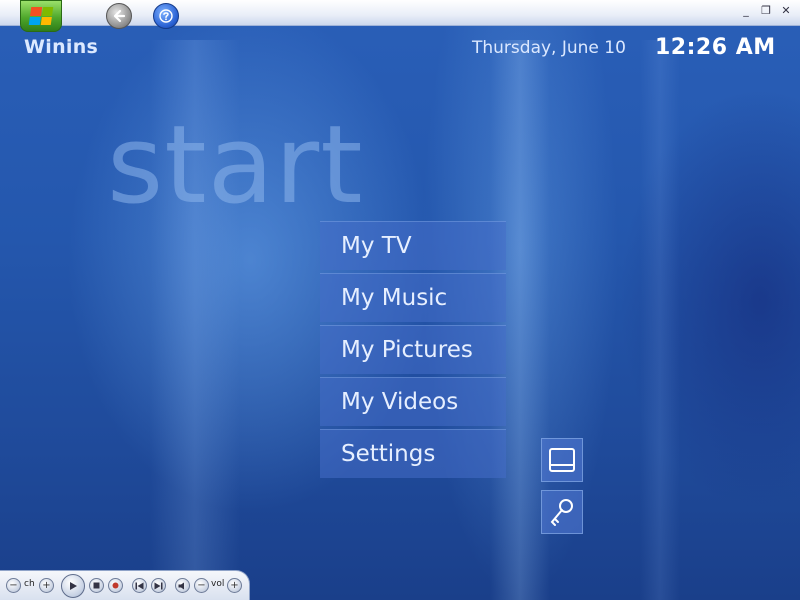  I want to click on mute-button, so click(182, 585).